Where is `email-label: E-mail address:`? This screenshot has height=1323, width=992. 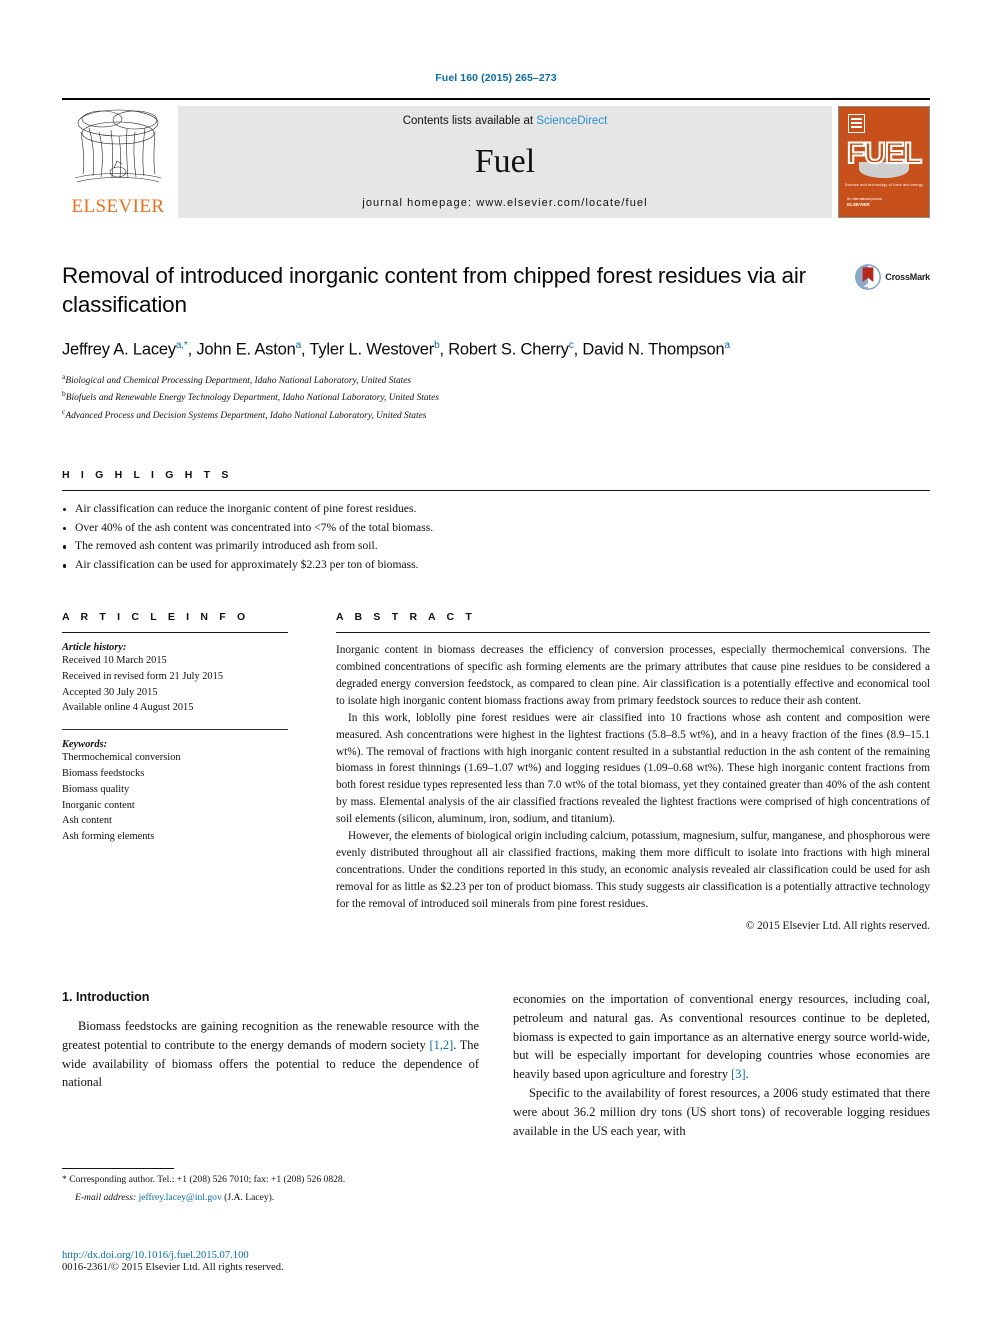 email-label: E-mail address: is located at coordinates (106, 1198).